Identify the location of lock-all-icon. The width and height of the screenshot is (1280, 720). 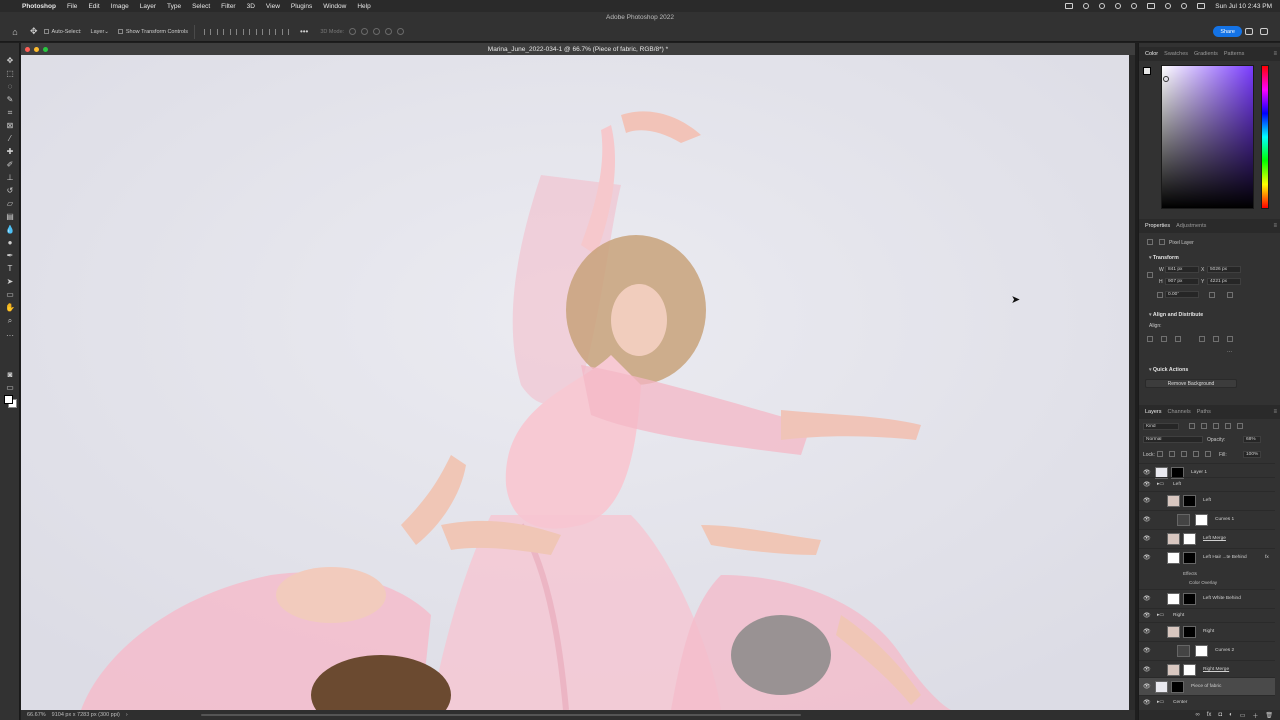
(1208, 454).